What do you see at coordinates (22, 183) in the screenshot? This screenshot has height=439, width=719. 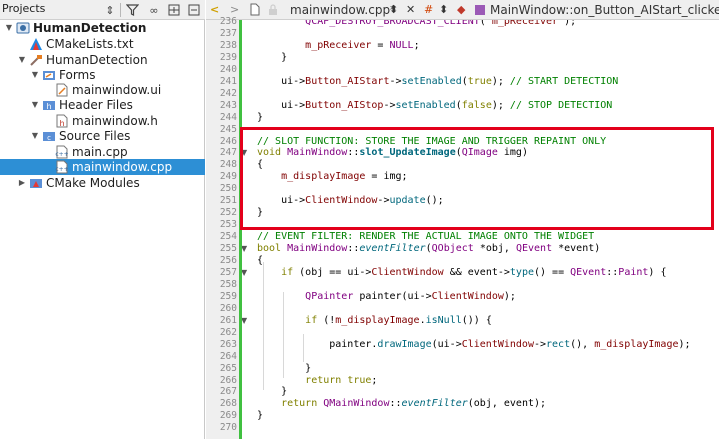 I see `expand-arrow-icon: ▶` at bounding box center [22, 183].